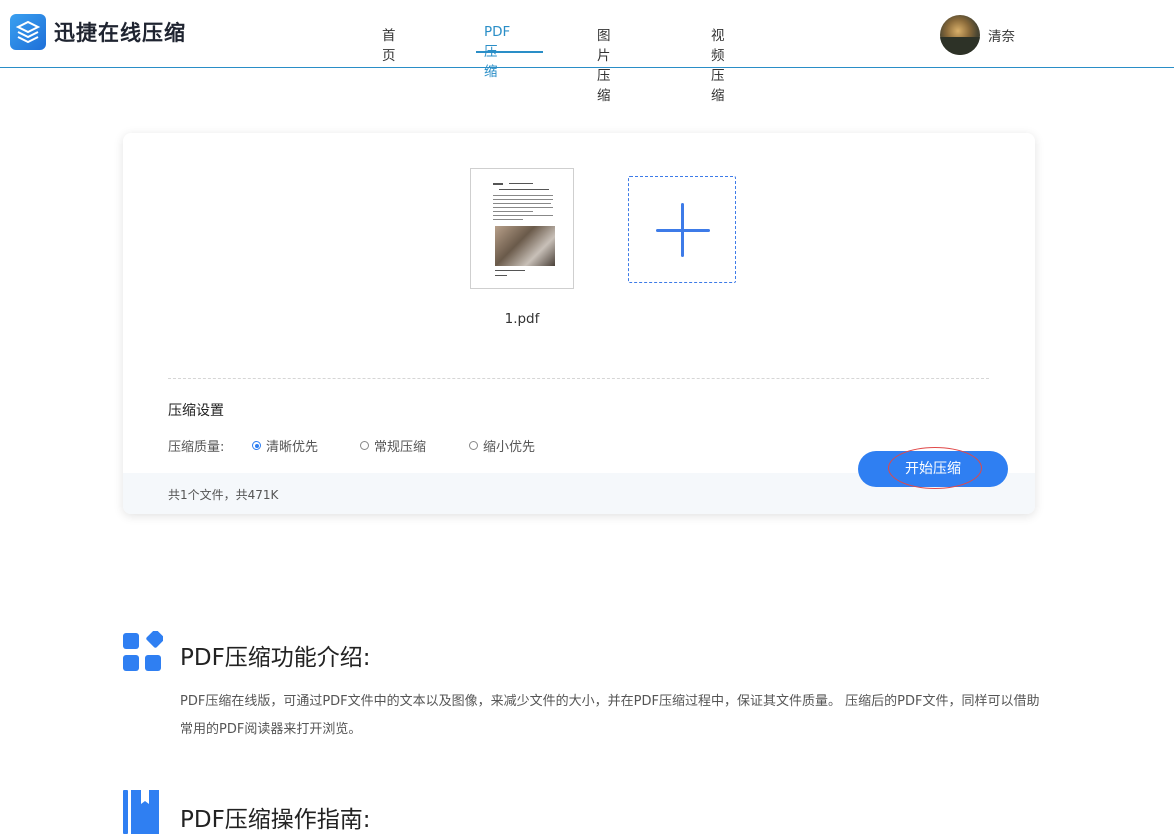 This screenshot has height=837, width=1174. I want to click on user-name: 清奈, so click(1001, 35).